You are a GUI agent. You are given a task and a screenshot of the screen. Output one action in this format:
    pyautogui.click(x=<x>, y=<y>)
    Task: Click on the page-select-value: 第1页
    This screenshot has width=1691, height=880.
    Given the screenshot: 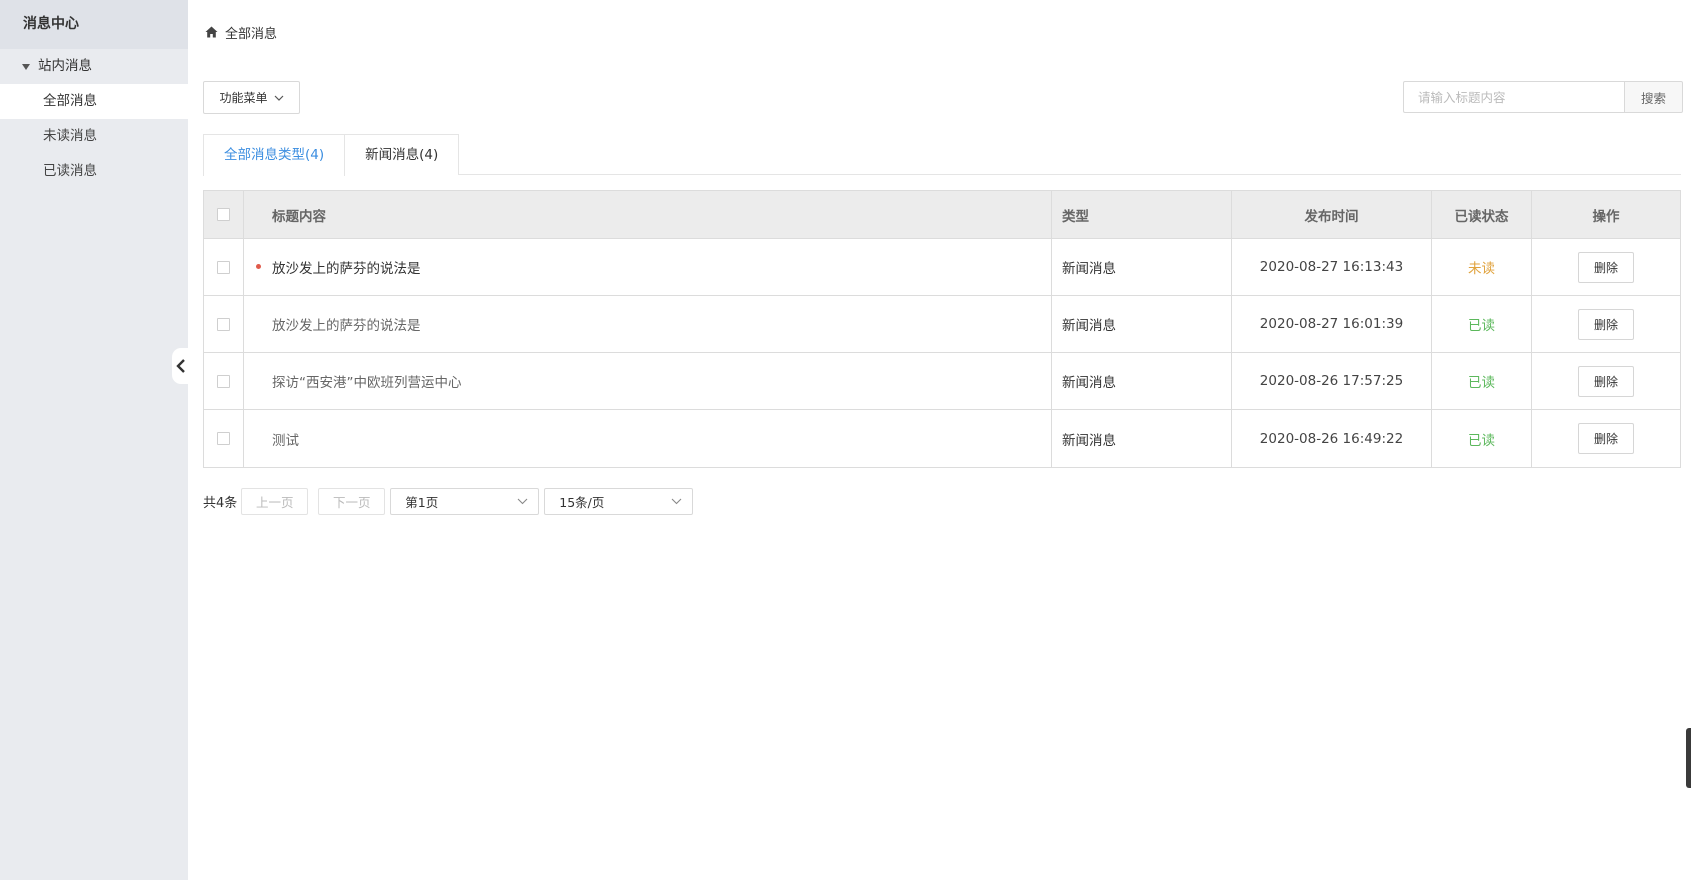 What is the action you would take?
    pyautogui.click(x=422, y=502)
    